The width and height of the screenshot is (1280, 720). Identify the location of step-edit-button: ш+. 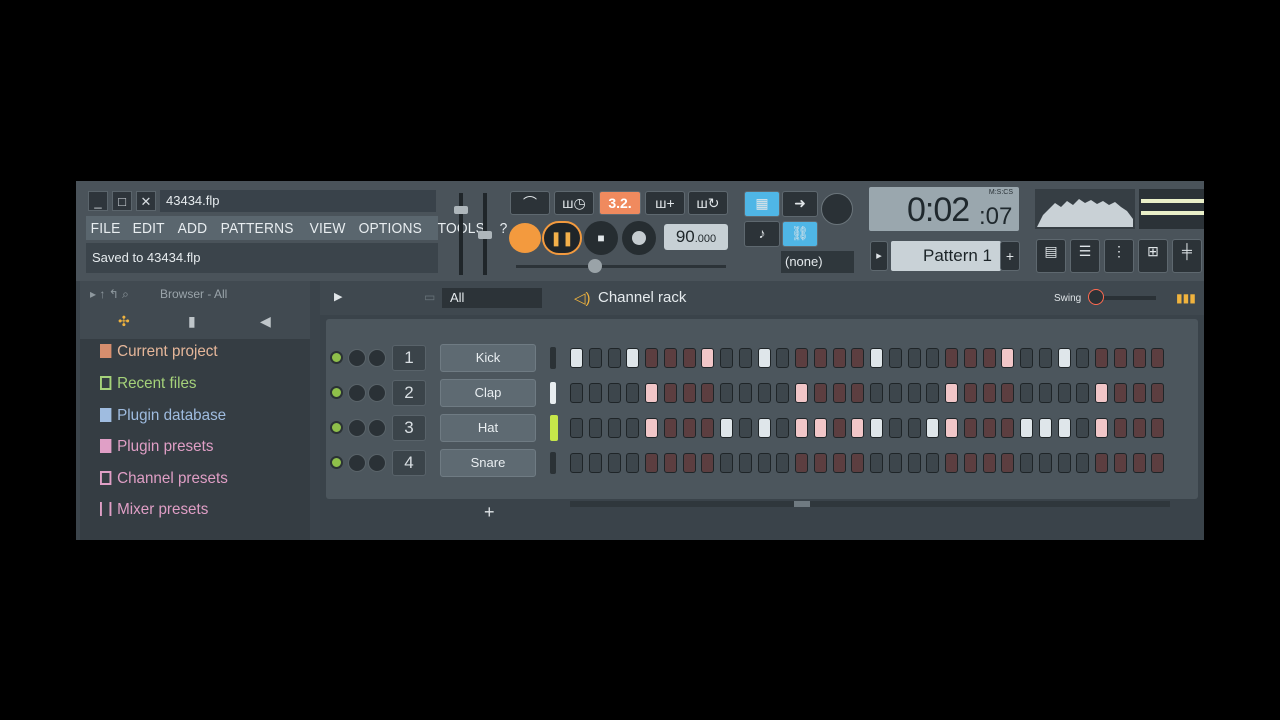
(665, 203).